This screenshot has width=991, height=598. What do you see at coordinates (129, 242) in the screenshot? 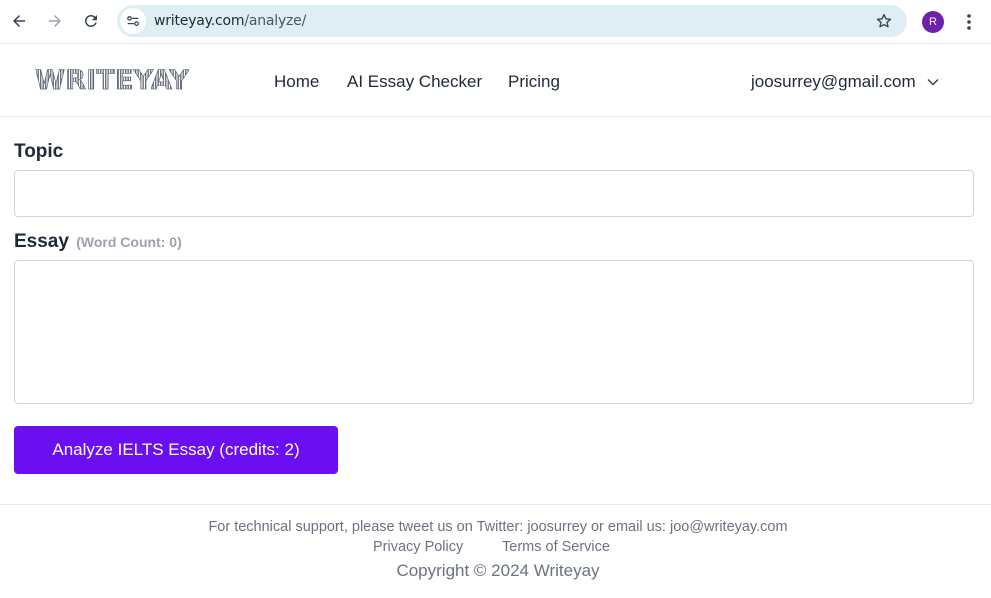
I see `word-count: (Word Count: 0)` at bounding box center [129, 242].